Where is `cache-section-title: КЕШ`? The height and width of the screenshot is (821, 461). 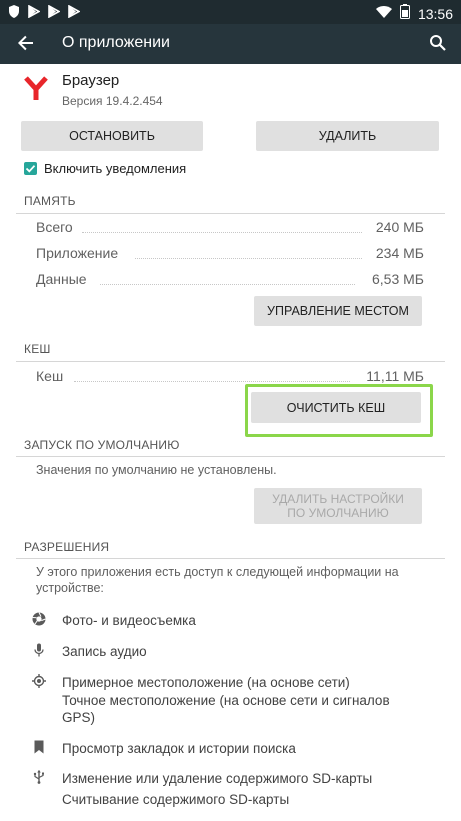 cache-section-title: КЕШ is located at coordinates (37, 349).